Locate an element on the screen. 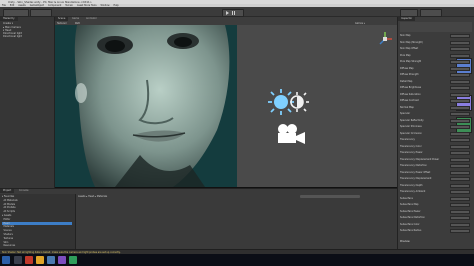 The image size is (474, 266). inspector-property-label: Subsurface is located at coordinates (406, 198).